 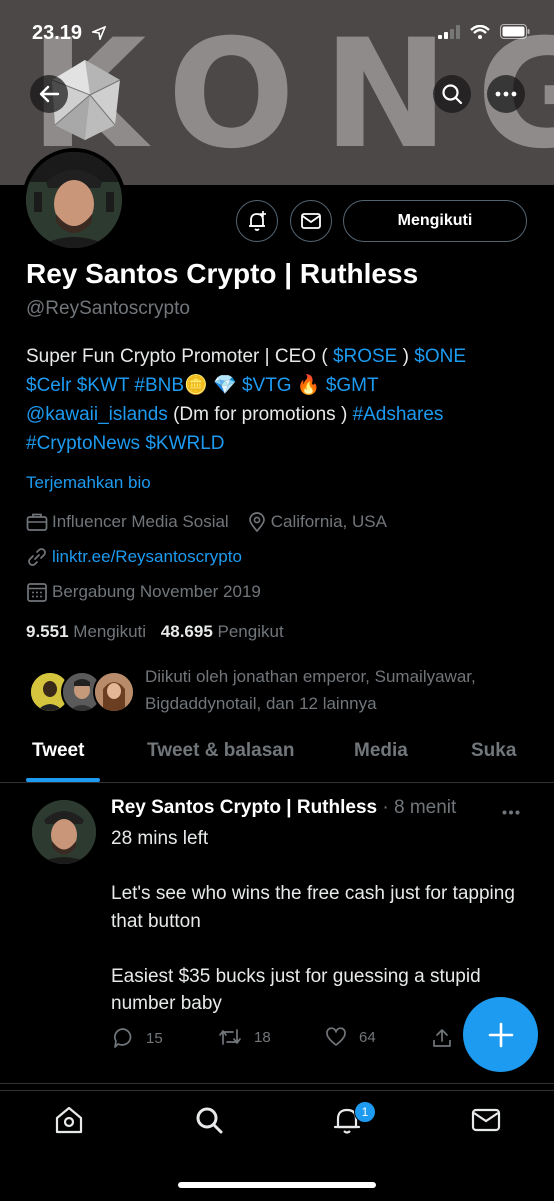 I want to click on compose-tweet-button, so click(x=500, y=1034).